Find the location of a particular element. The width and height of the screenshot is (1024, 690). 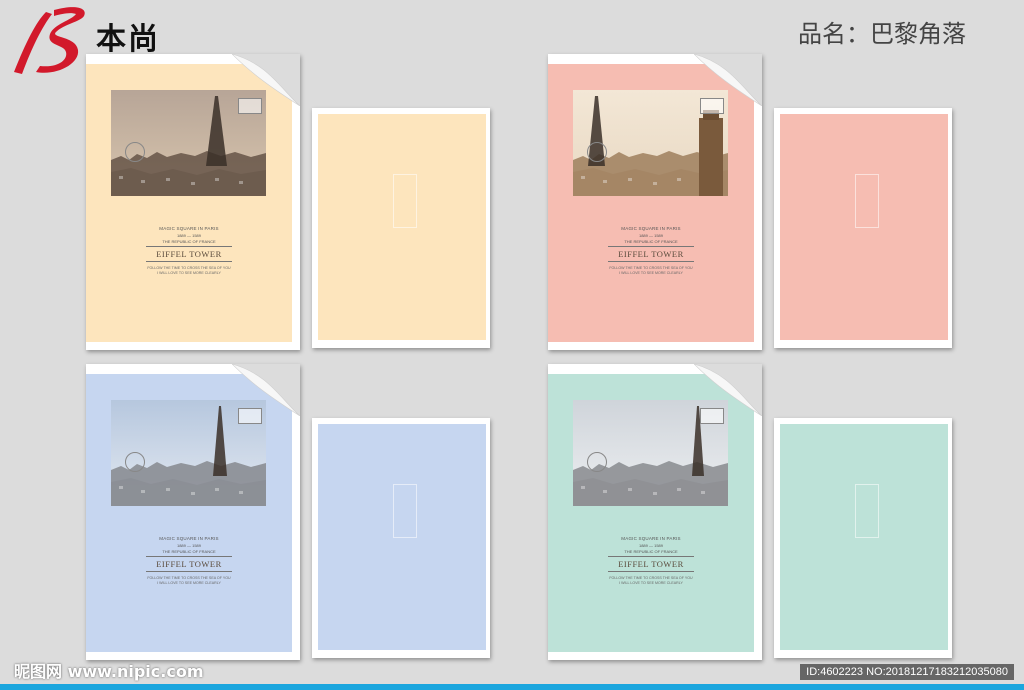

image-id-badge: ID:4602223 NO:20181217183212035080 is located at coordinates (907, 672).